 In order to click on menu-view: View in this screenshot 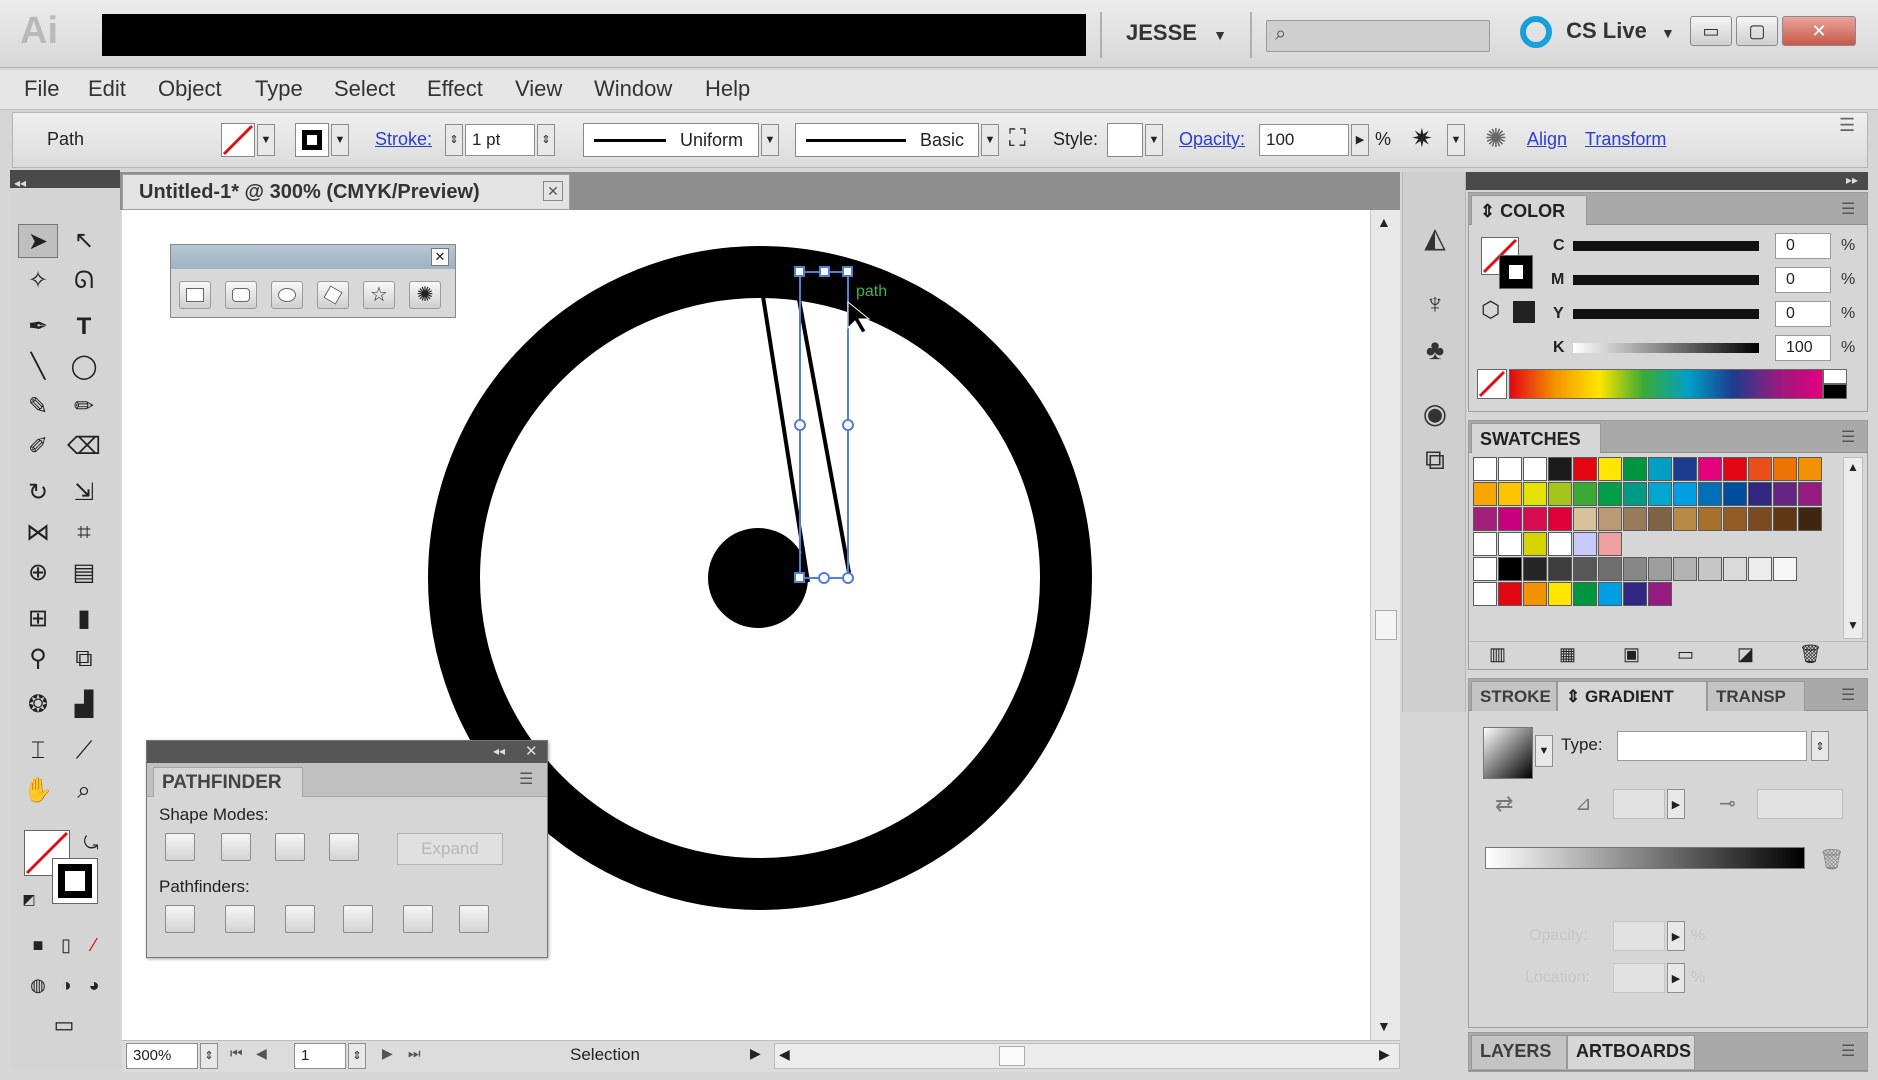, I will do `click(538, 89)`.